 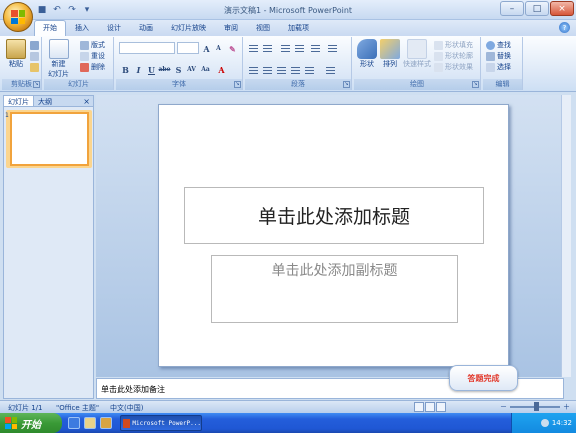 What do you see at coordinates (417, 54) in the screenshot?
I see `quick-styles-button: 快速样式` at bounding box center [417, 54].